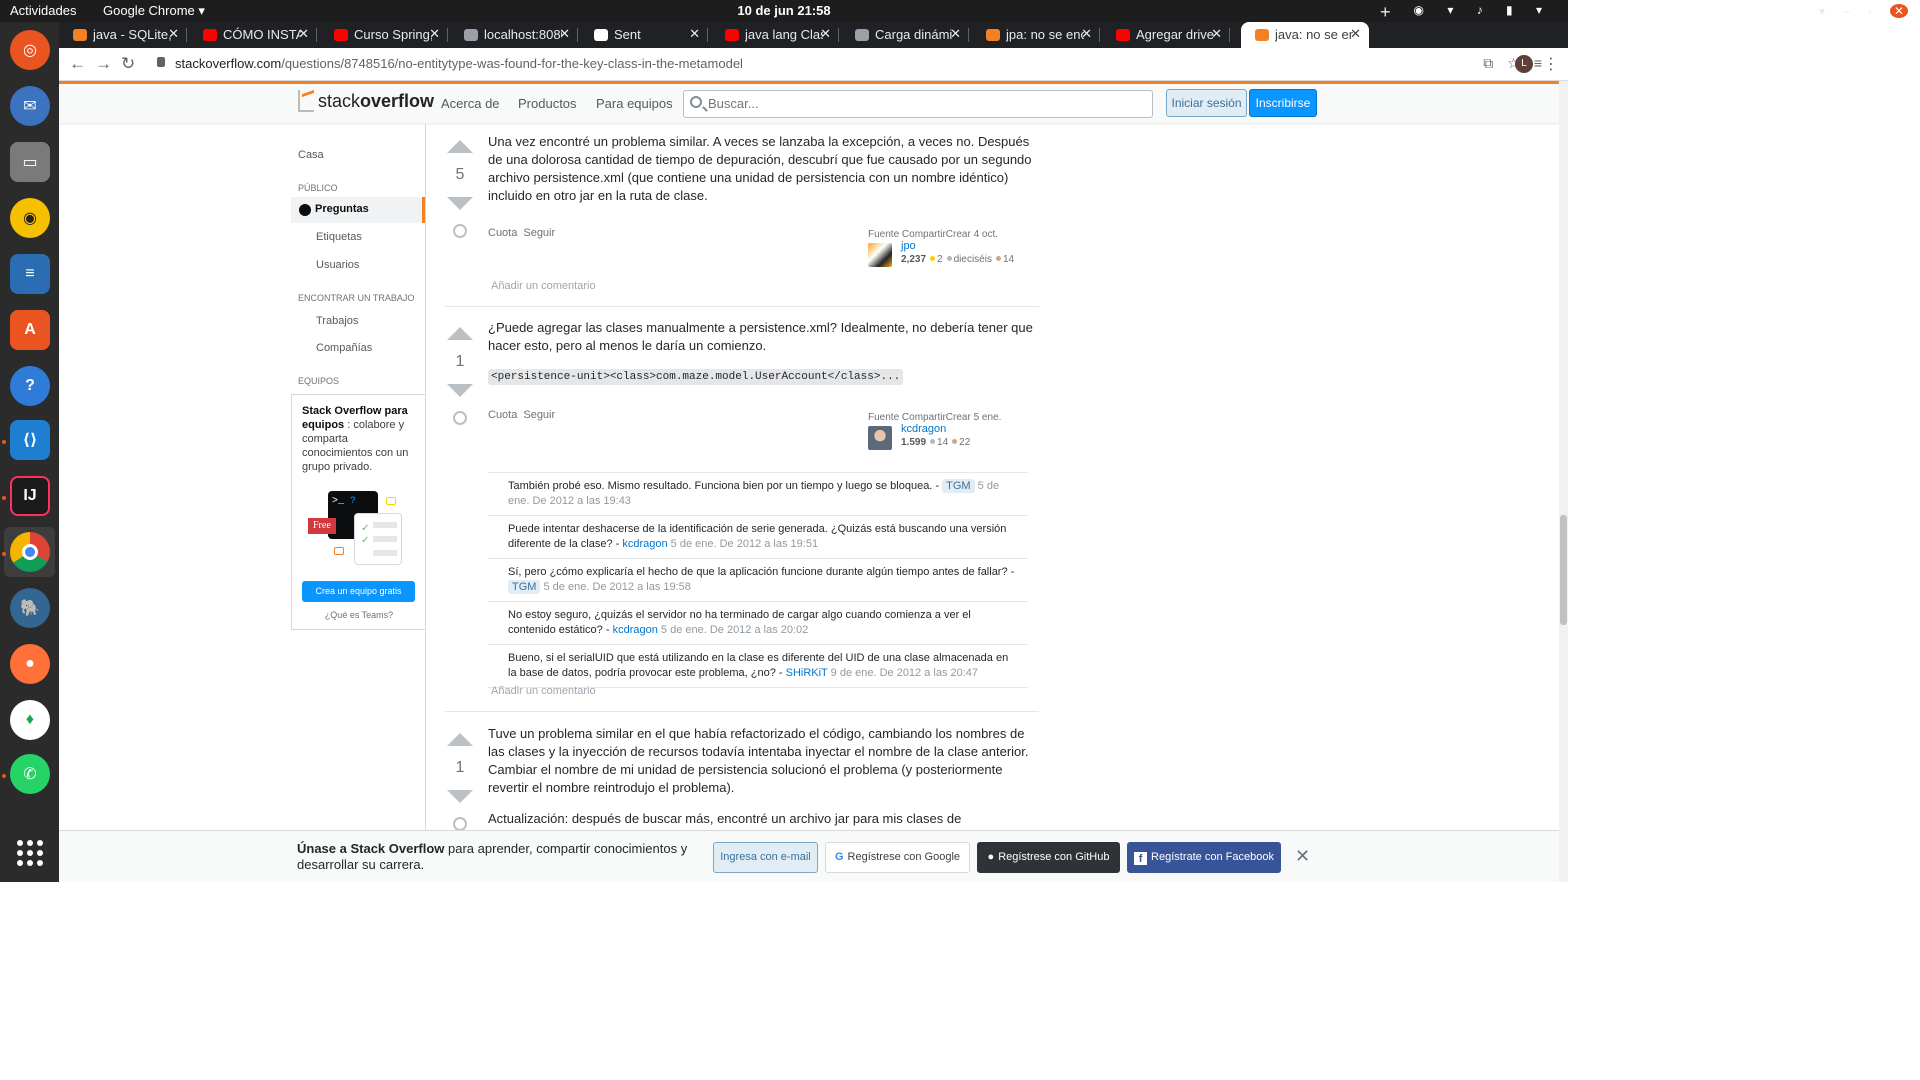 Image resolution: width=1920 pixels, height=1080 pixels. Describe the element at coordinates (634, 103) in the screenshot. I see `nav-teams: Para equipos` at that location.